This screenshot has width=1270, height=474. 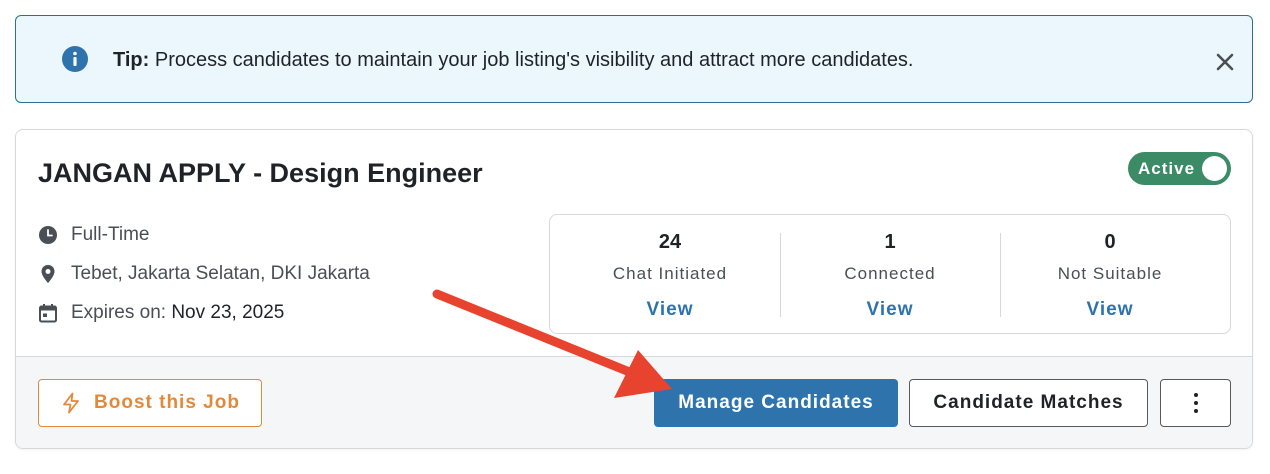 I want to click on stat-label: Not Suitable, so click(x=1110, y=273).